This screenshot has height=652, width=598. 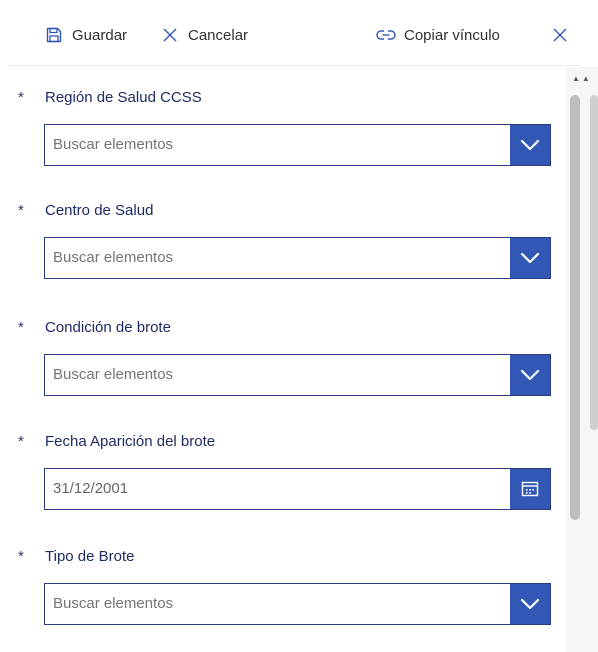 What do you see at coordinates (297, 489) in the screenshot?
I see `fecha-aparicion-date-input: 31/12/2001` at bounding box center [297, 489].